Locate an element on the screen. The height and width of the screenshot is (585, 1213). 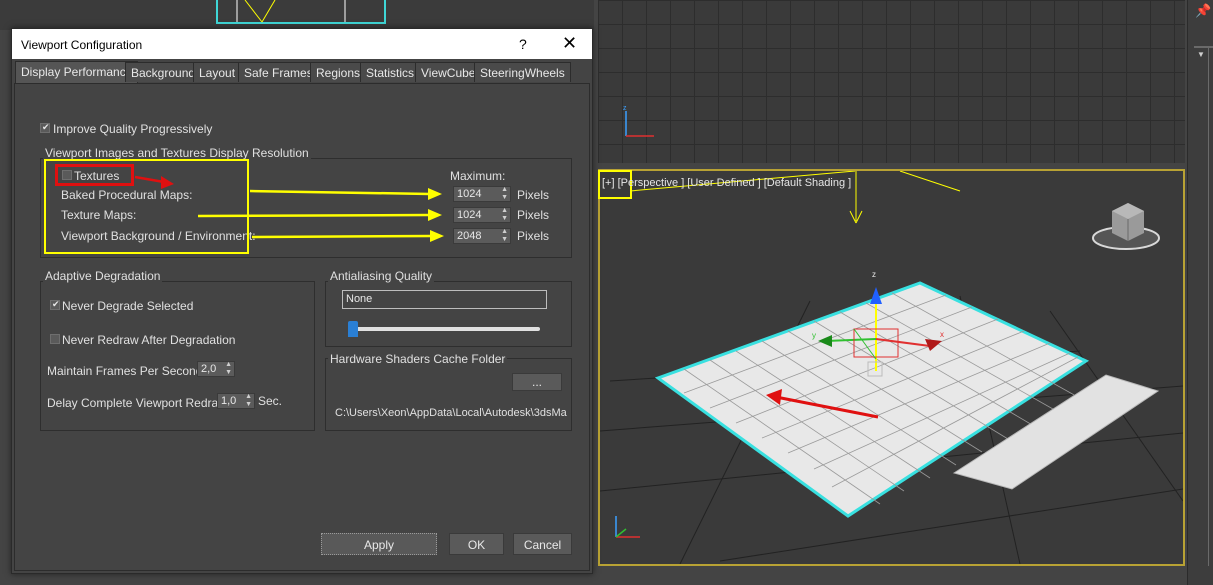
antialiasing-title: Antialiasing Quality is located at coordinates (381, 276).